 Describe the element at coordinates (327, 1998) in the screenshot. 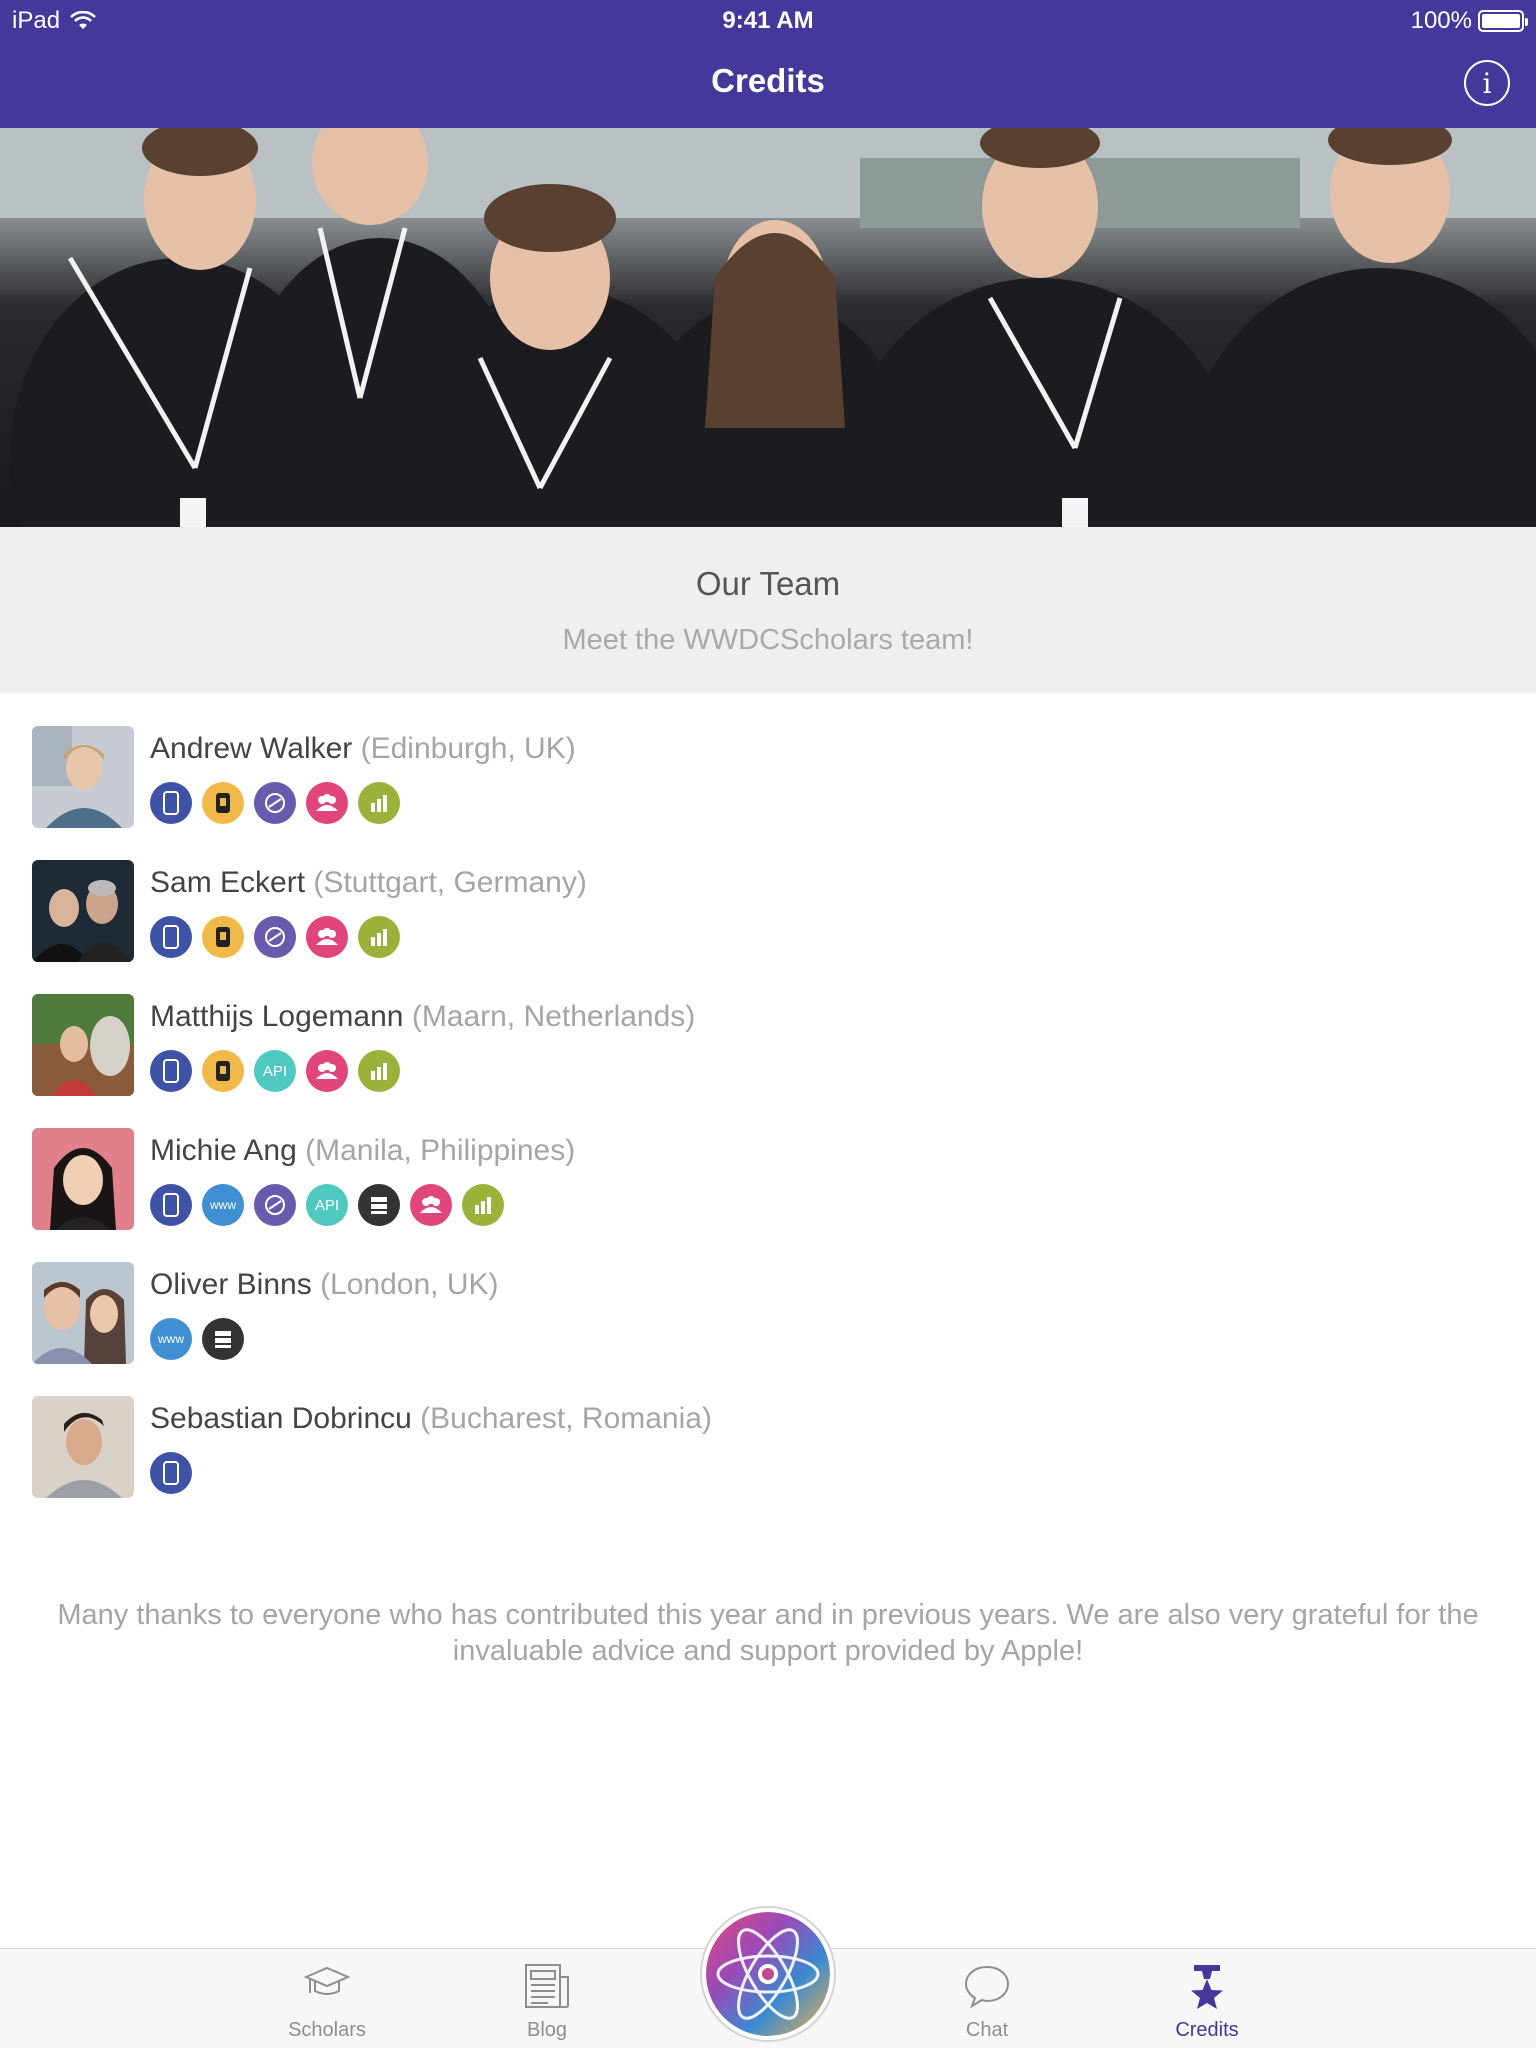

I see `tab-scholars: Scholars` at that location.